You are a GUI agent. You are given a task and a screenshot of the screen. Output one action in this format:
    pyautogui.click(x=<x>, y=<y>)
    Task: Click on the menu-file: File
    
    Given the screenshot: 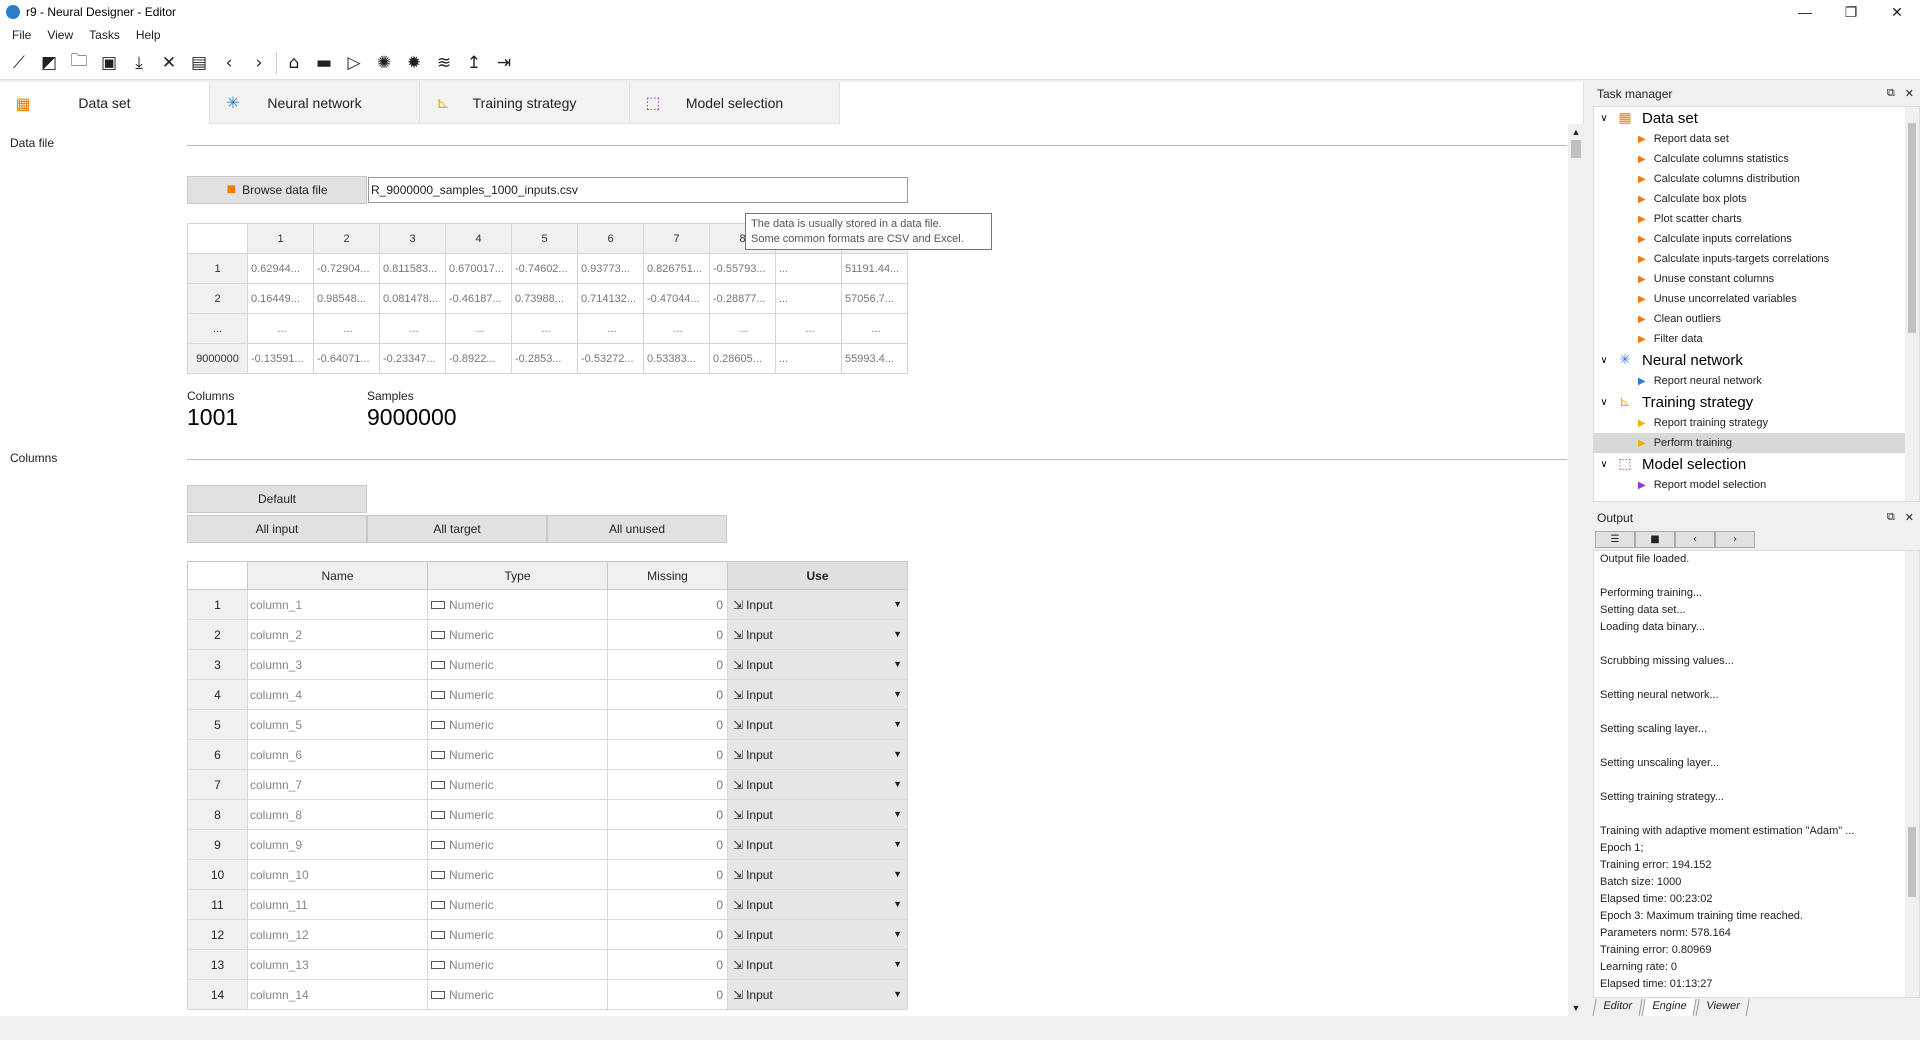 What is the action you would take?
    pyautogui.click(x=21, y=35)
    